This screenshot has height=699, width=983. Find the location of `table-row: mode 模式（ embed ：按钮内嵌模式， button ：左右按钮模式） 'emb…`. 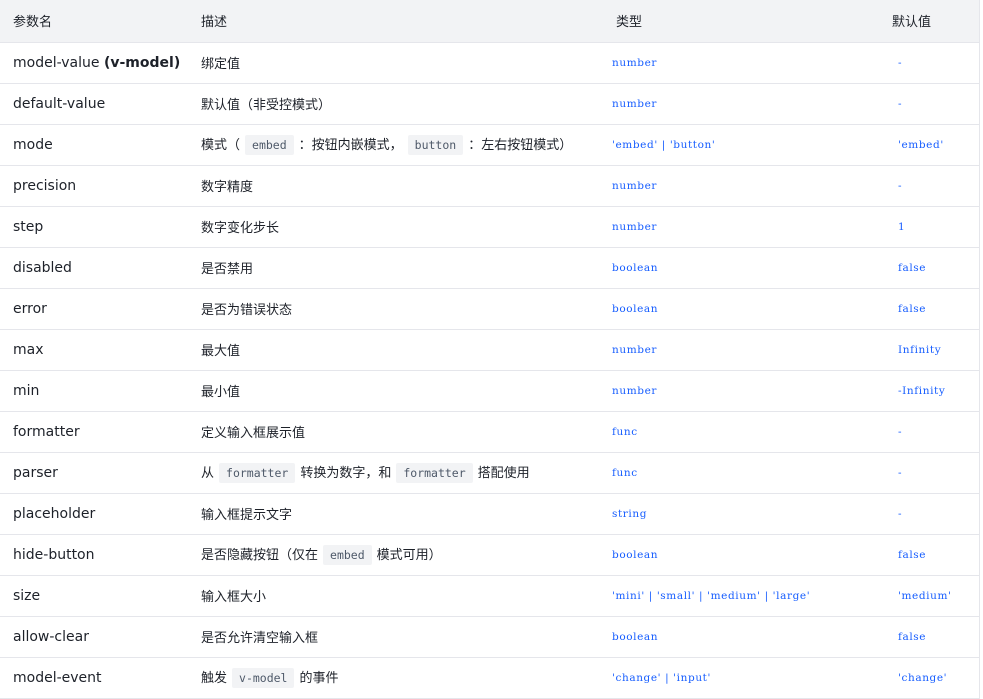

table-row: mode 模式（ embed ：按钮内嵌模式， button ：左右按钮模式） 'emb… is located at coordinates (489, 145).